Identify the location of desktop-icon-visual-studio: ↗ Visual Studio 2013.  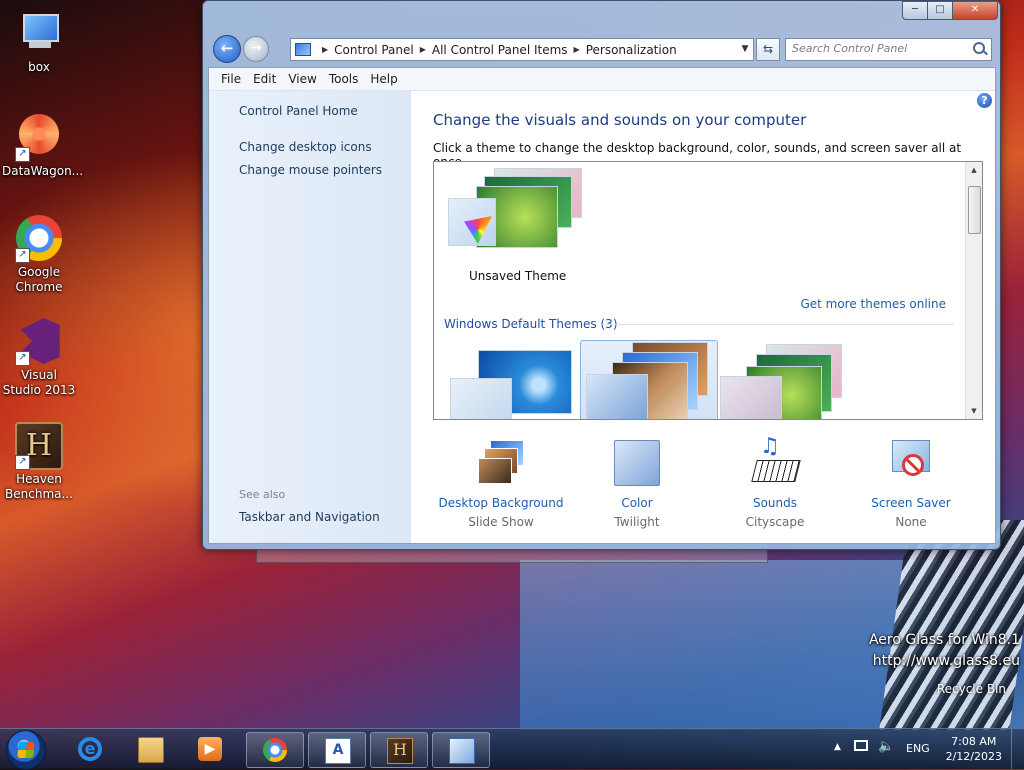
(39, 358).